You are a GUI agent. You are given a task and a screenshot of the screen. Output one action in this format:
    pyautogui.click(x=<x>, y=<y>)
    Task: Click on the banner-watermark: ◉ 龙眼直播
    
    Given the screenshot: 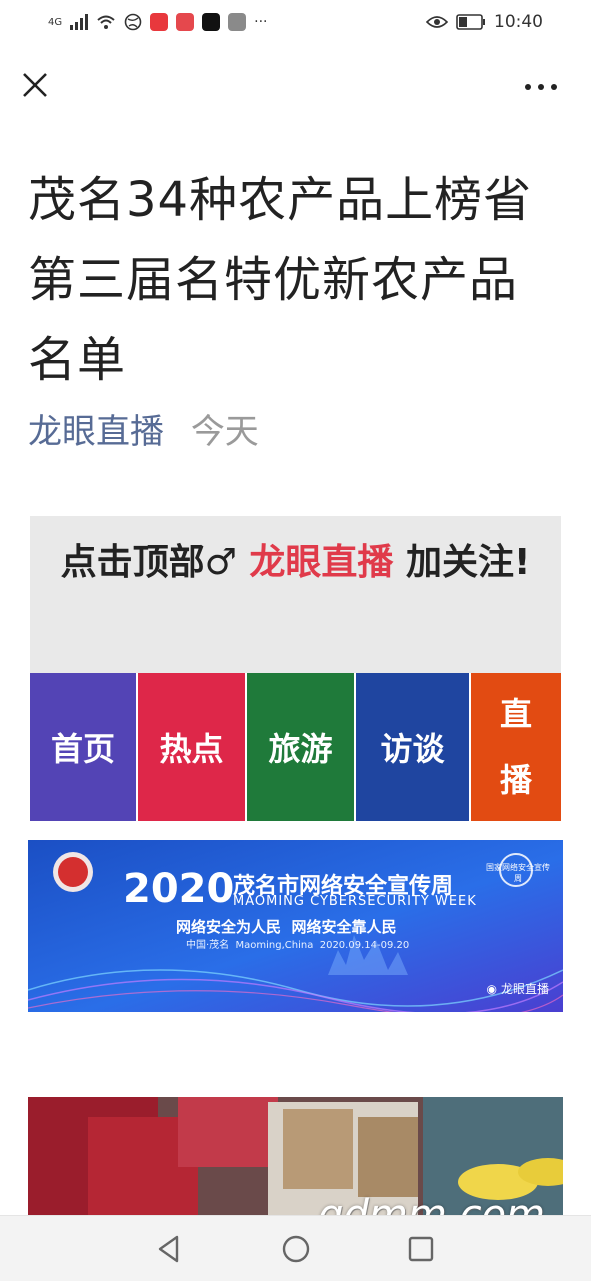 What is the action you would take?
    pyautogui.click(x=518, y=988)
    